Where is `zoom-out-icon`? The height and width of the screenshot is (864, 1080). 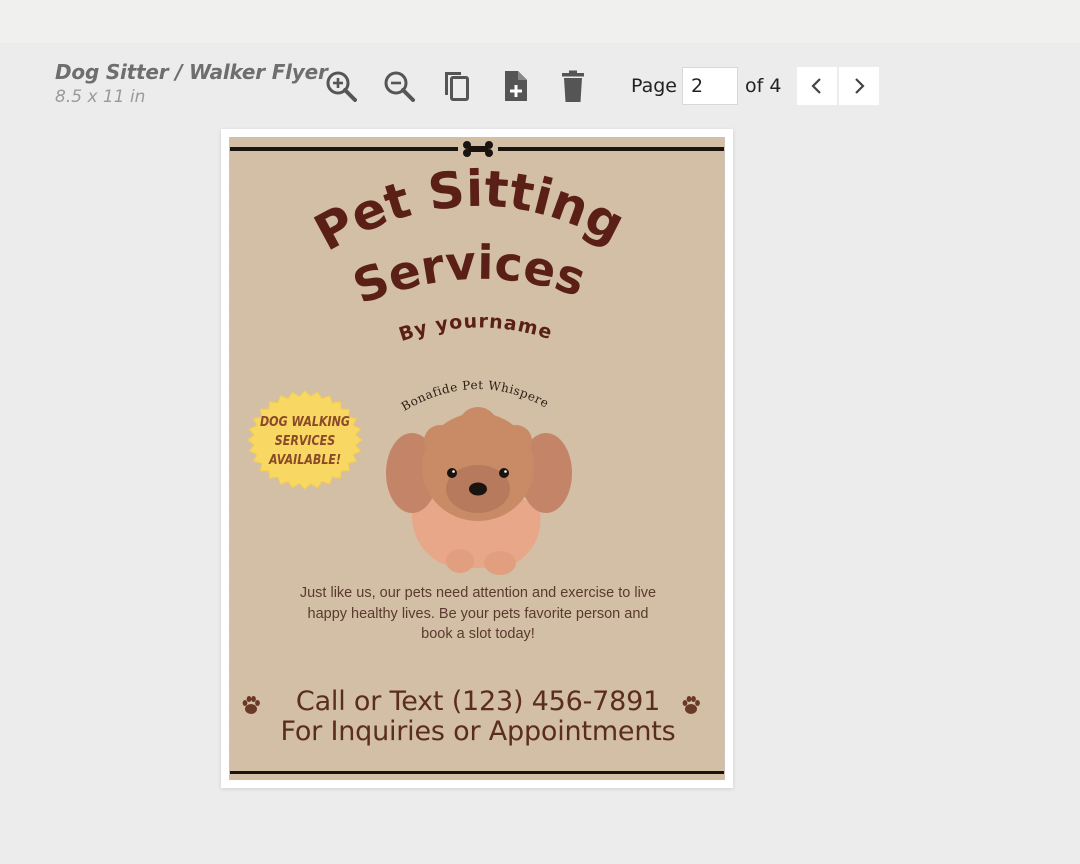 zoom-out-icon is located at coordinates (399, 86).